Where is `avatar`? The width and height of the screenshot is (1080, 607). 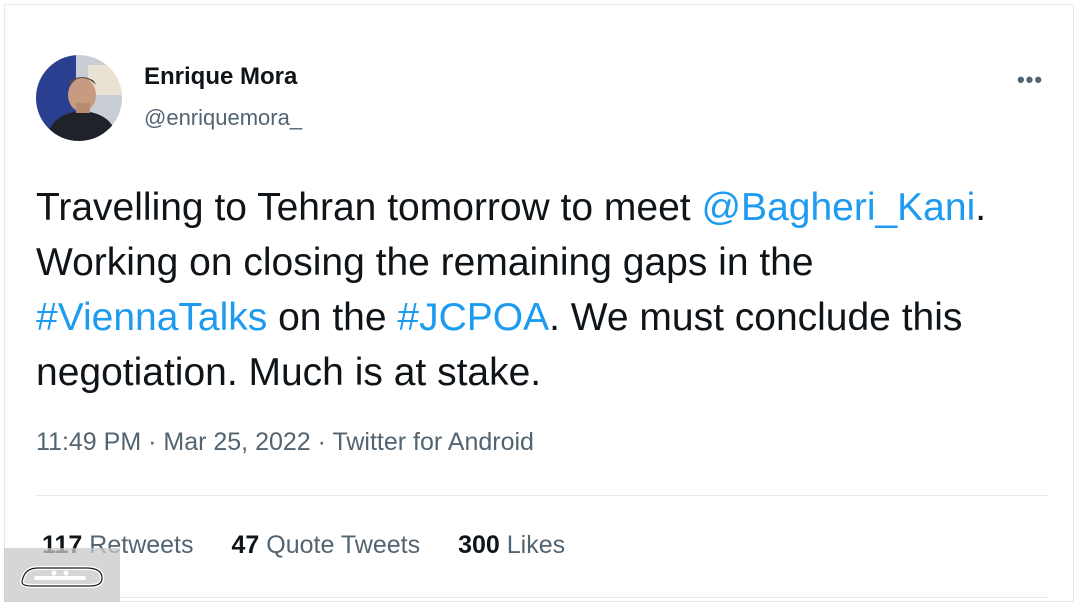
avatar is located at coordinates (79, 98).